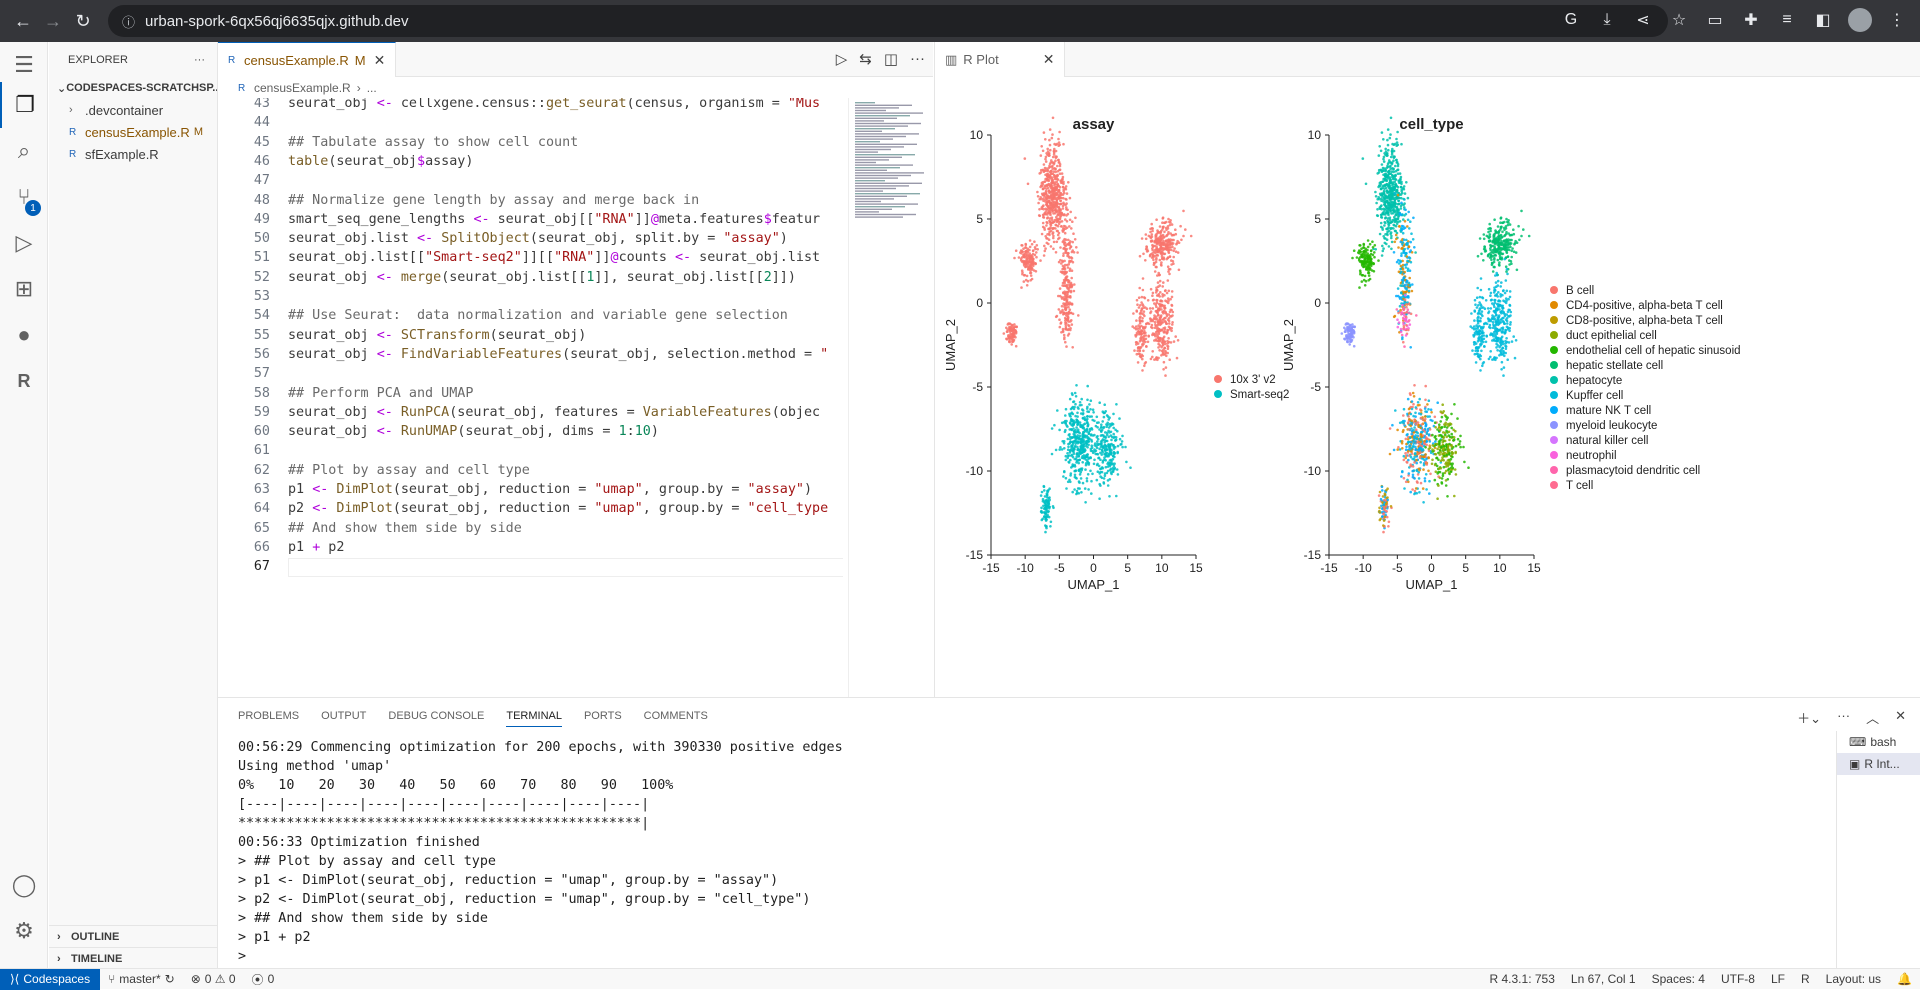 The width and height of the screenshot is (1920, 990). I want to click on breadcrumb-file: censusExample.R, so click(302, 88).